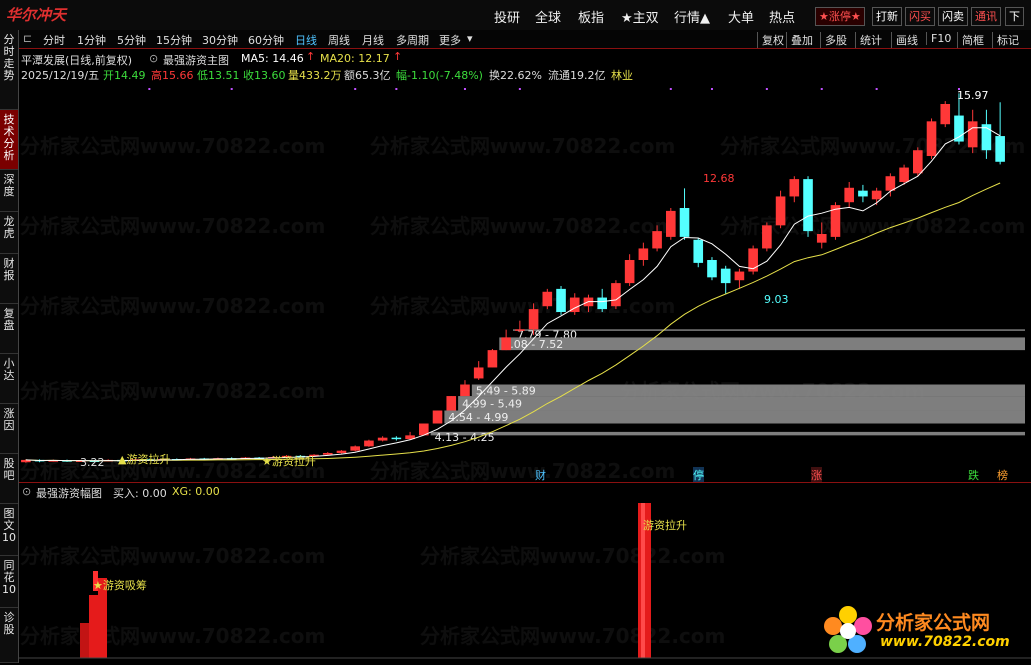  What do you see at coordinates (9, 530) in the screenshot?
I see `sidebar-item-graphic: 图文10` at bounding box center [9, 530].